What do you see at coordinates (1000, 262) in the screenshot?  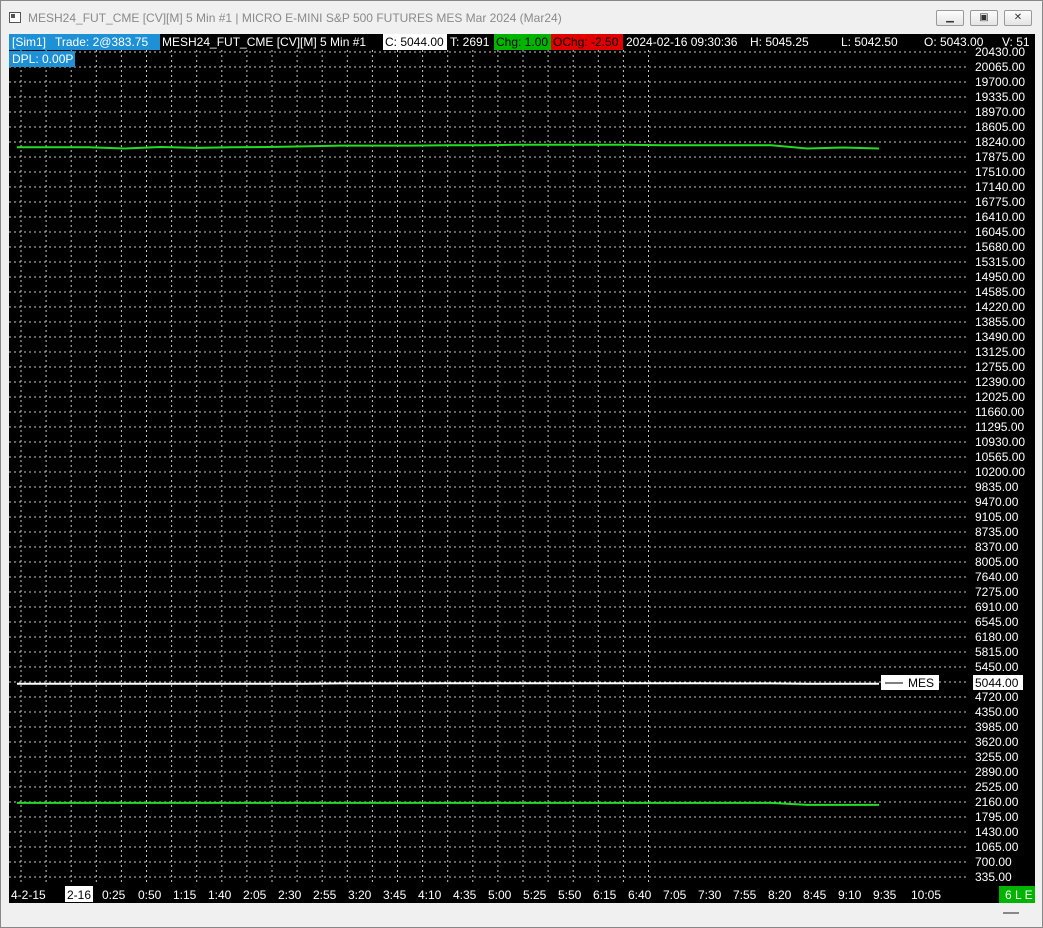 I see `y-tick-label: 15315.00` at bounding box center [1000, 262].